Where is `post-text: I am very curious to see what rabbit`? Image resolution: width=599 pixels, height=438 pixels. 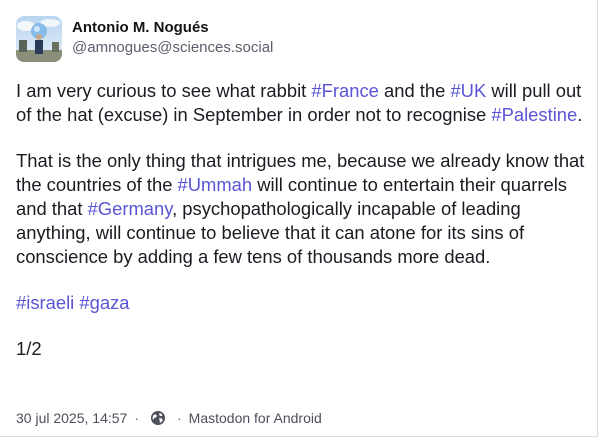 post-text: I am very curious to see what rabbit is located at coordinates (164, 90).